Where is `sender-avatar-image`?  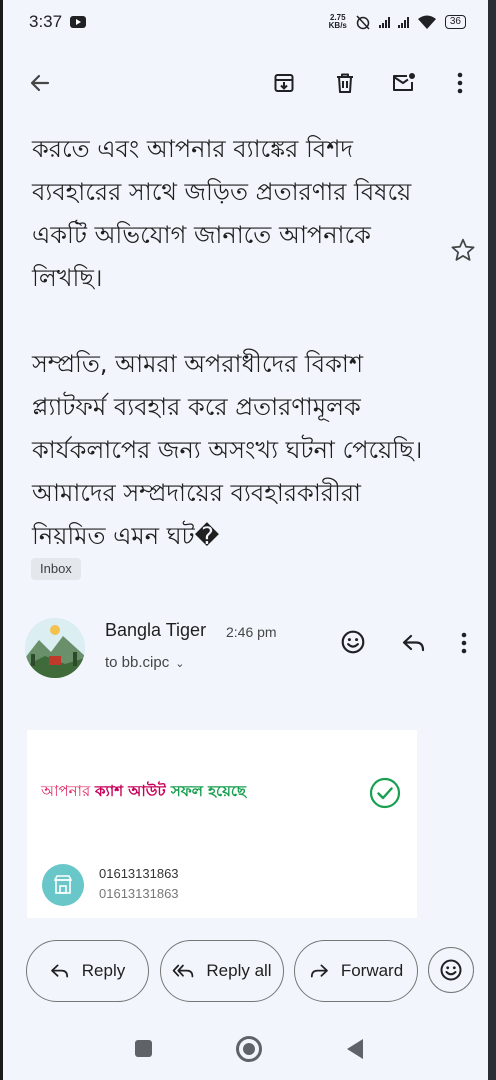
sender-avatar-image is located at coordinates (55, 648).